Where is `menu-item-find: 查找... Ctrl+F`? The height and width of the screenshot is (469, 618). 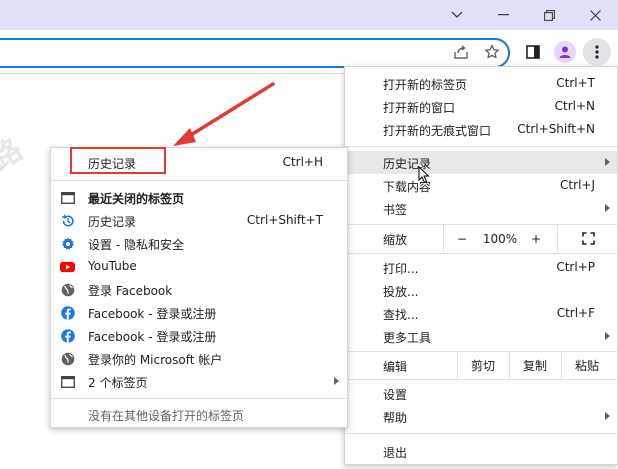 menu-item-find: 查找... Ctrl+F is located at coordinates (481, 313).